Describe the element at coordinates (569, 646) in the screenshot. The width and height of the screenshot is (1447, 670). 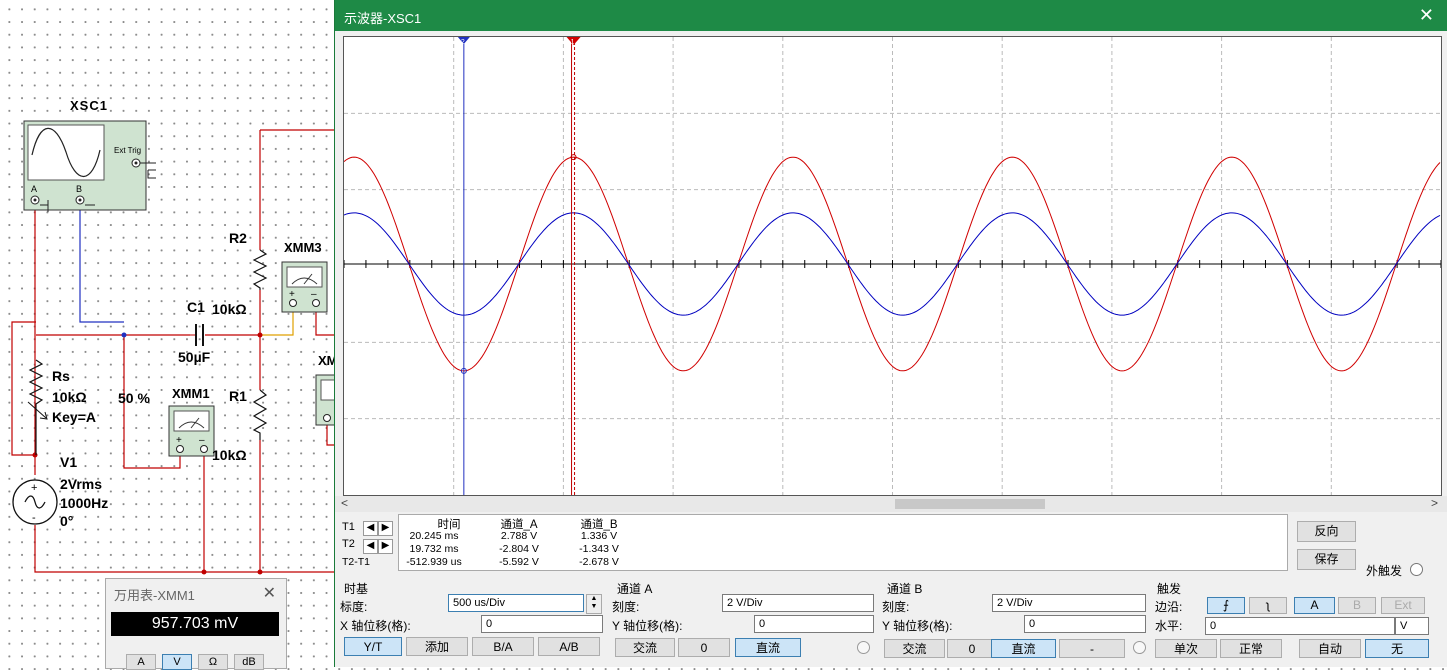
I see `ab-button: A/B` at that location.